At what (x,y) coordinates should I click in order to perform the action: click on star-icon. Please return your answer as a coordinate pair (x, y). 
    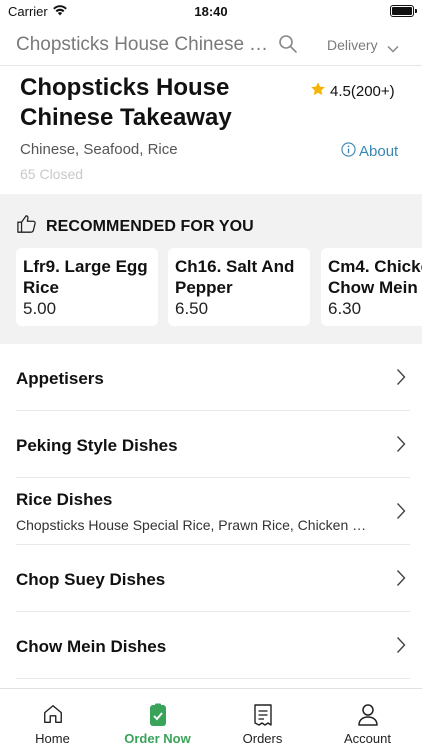
    Looking at the image, I should click on (318, 91).